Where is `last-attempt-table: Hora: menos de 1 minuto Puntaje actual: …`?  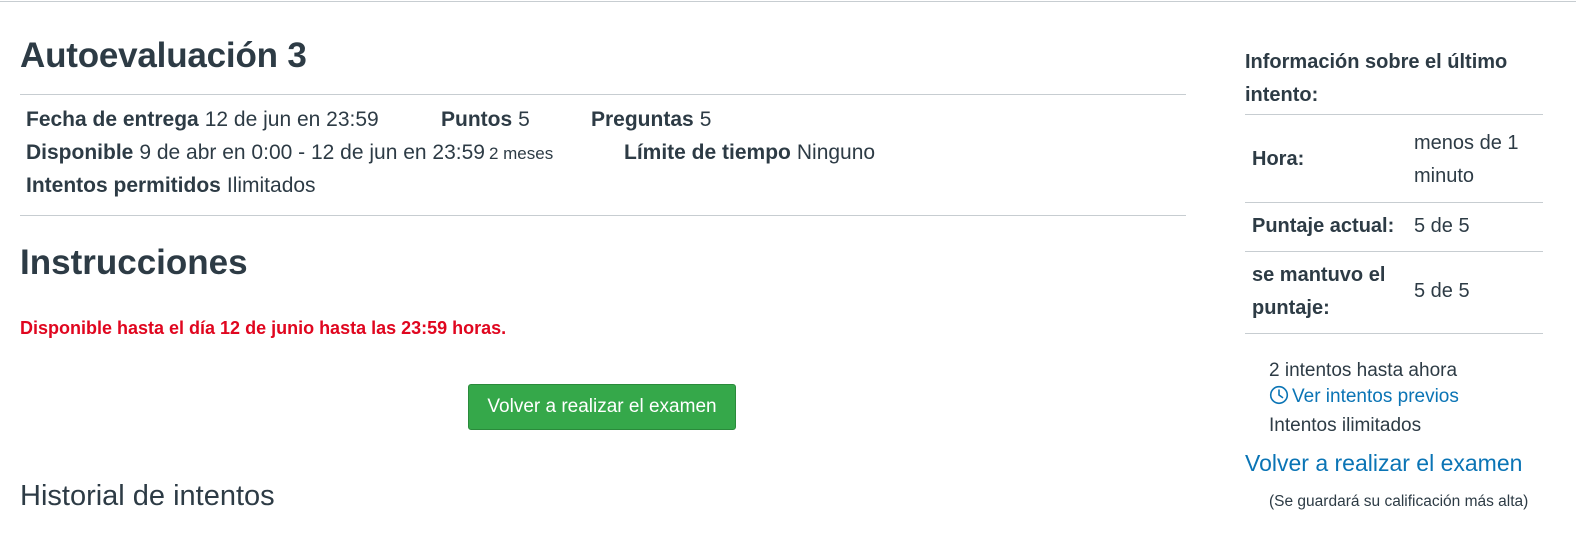
last-attempt-table: Hora: menos de 1 minuto Puntaje actual: … is located at coordinates (1394, 224).